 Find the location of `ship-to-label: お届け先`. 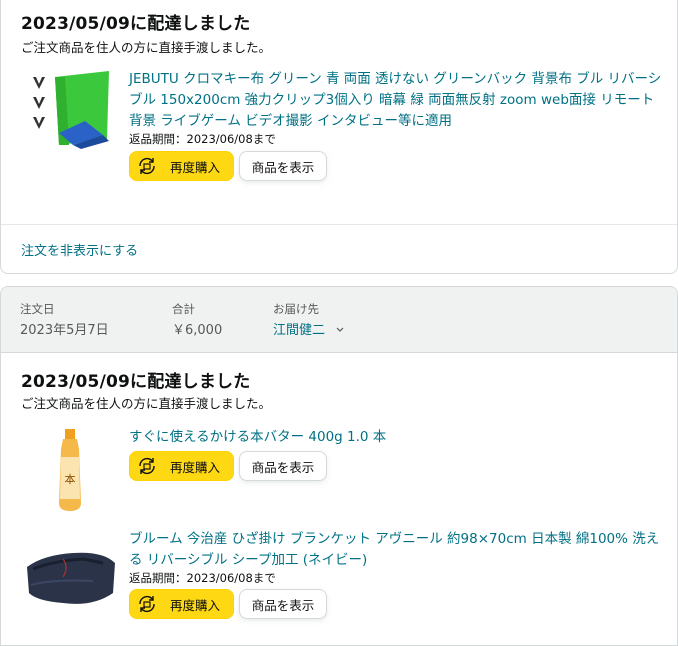

ship-to-label: お届け先 is located at coordinates (296, 309).